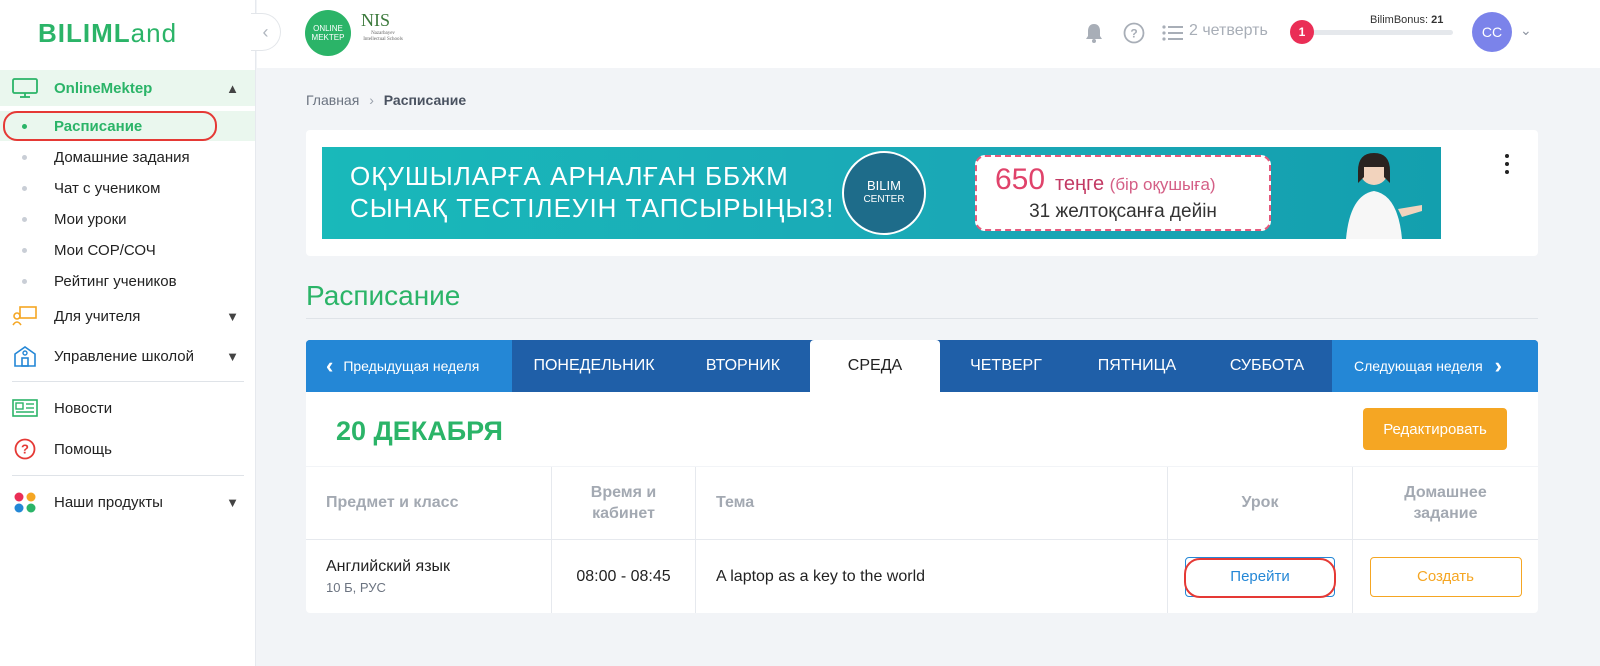 This screenshot has height=666, width=1600. What do you see at coordinates (1080, 184) in the screenshot?
I see `offer-currency: теңге` at bounding box center [1080, 184].